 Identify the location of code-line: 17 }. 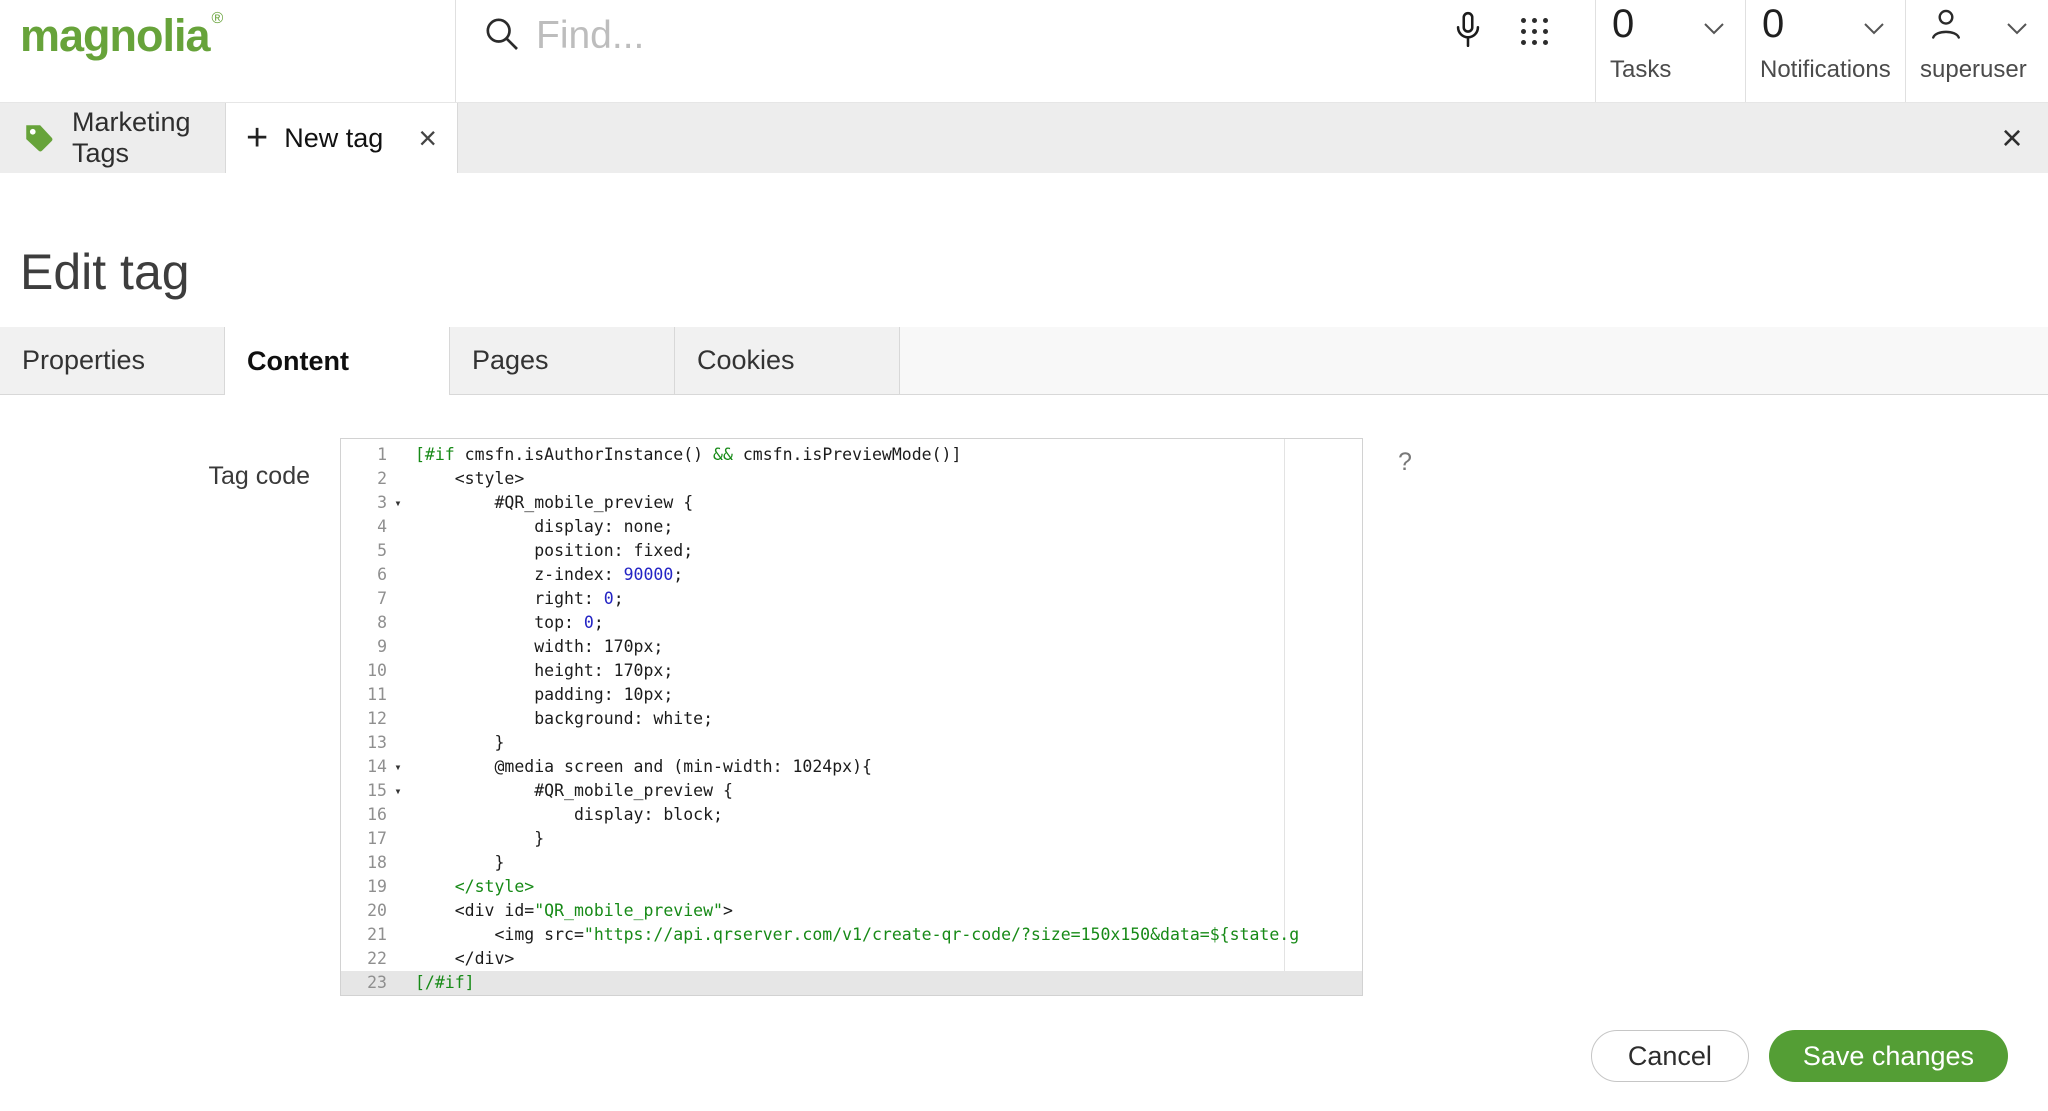
(851, 839).